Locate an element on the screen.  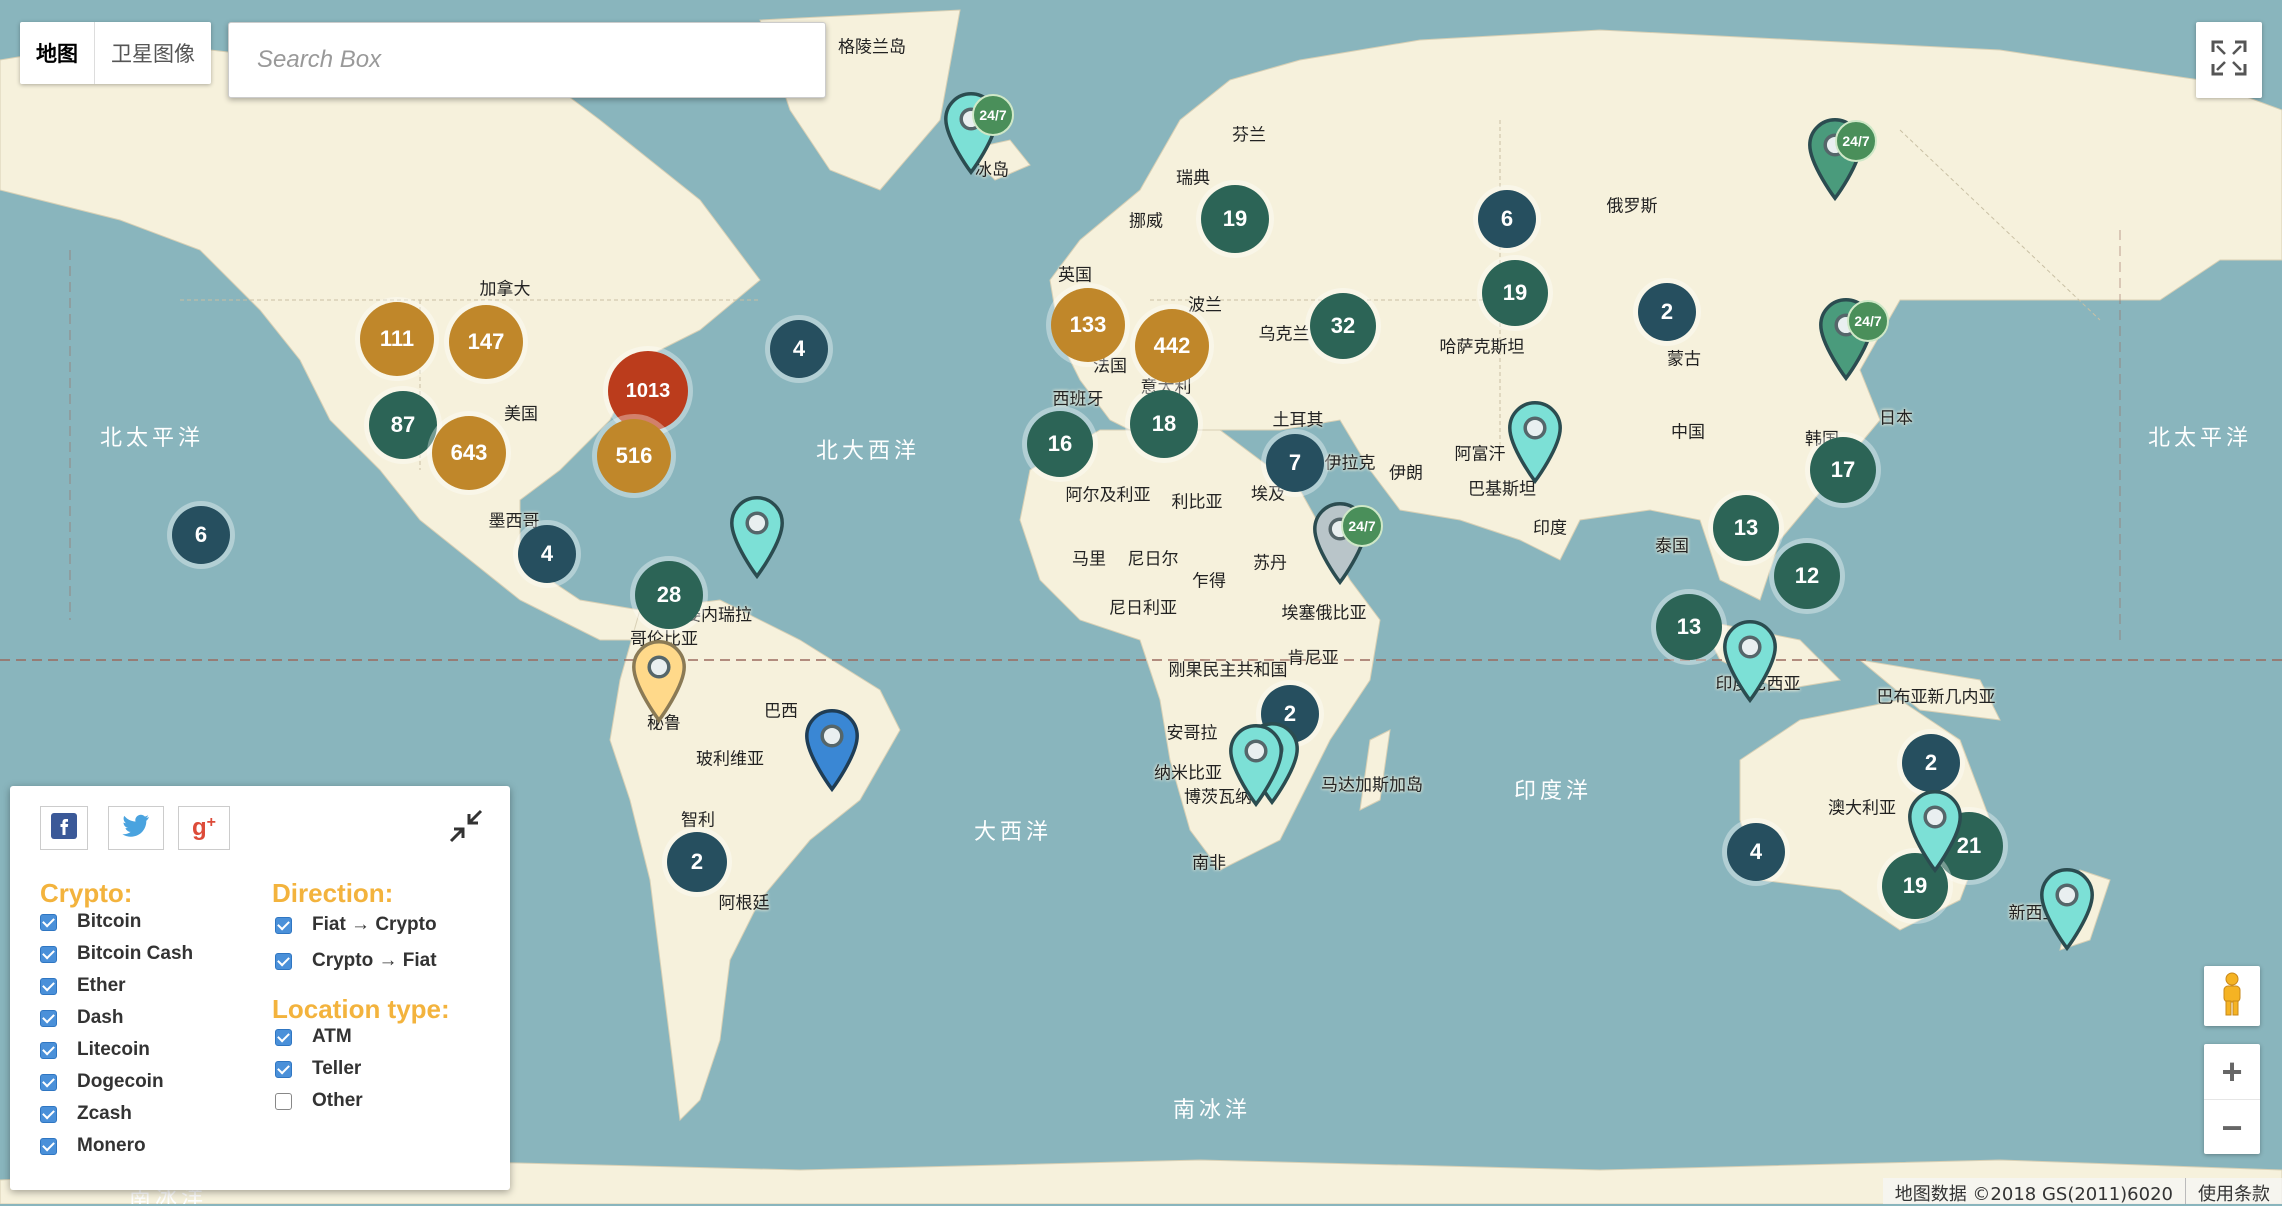
location-type-filter-label: Other is located at coordinates (337, 1100).